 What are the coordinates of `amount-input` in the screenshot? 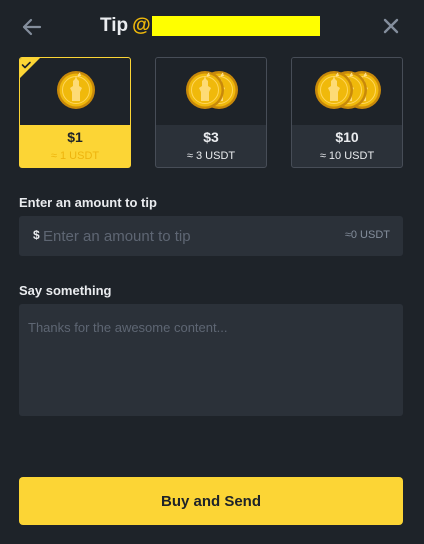 It's located at (188, 236).